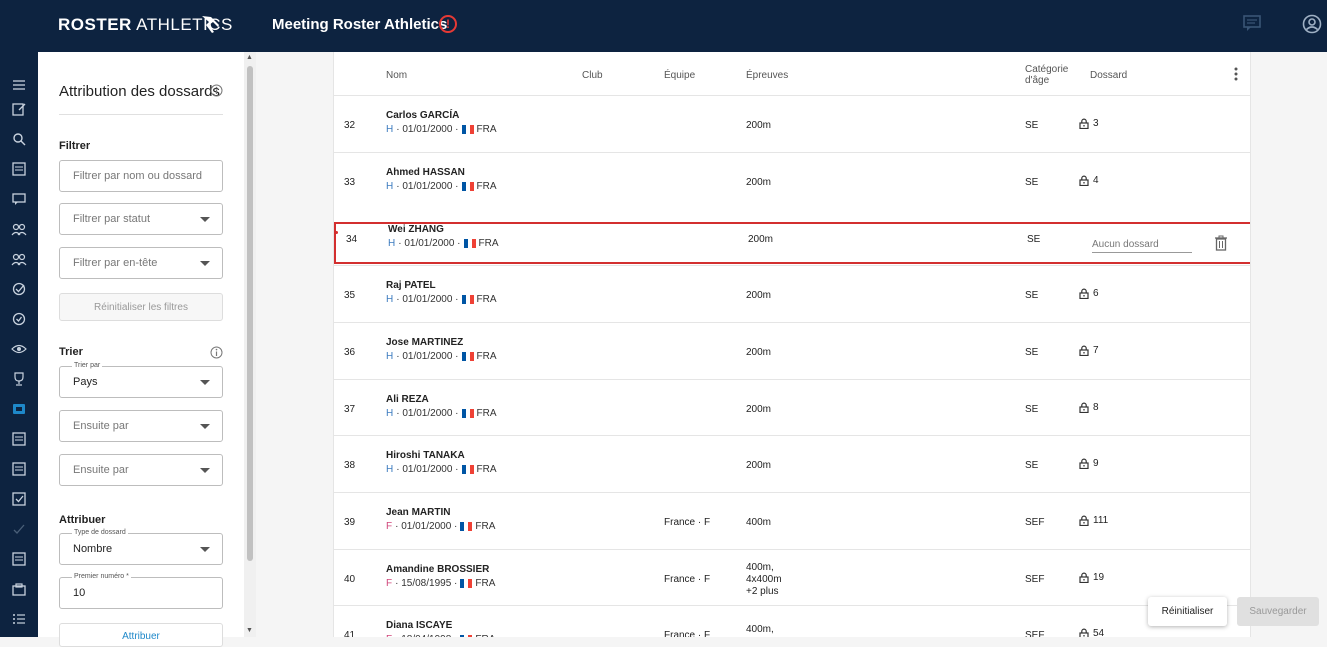 The width and height of the screenshot is (1327, 647). Describe the element at coordinates (390, 129) in the screenshot. I see `sex-label: H` at that location.